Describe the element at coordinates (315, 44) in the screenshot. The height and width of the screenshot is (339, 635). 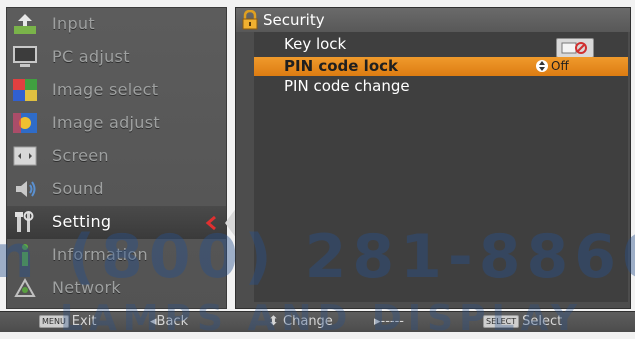
I see `key-lock-label: Key lock` at that location.